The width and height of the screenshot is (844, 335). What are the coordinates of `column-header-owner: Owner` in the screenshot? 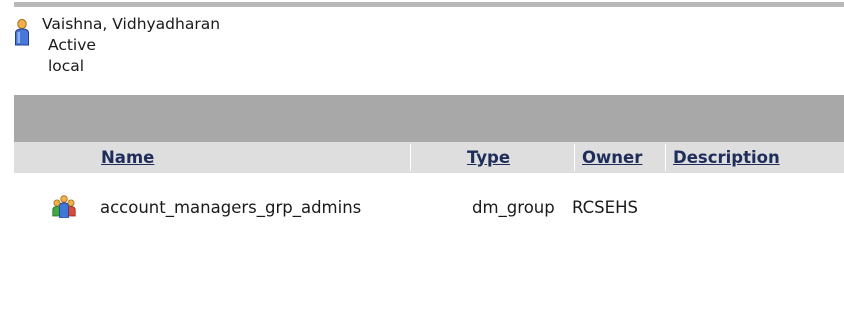 It's located at (612, 157).